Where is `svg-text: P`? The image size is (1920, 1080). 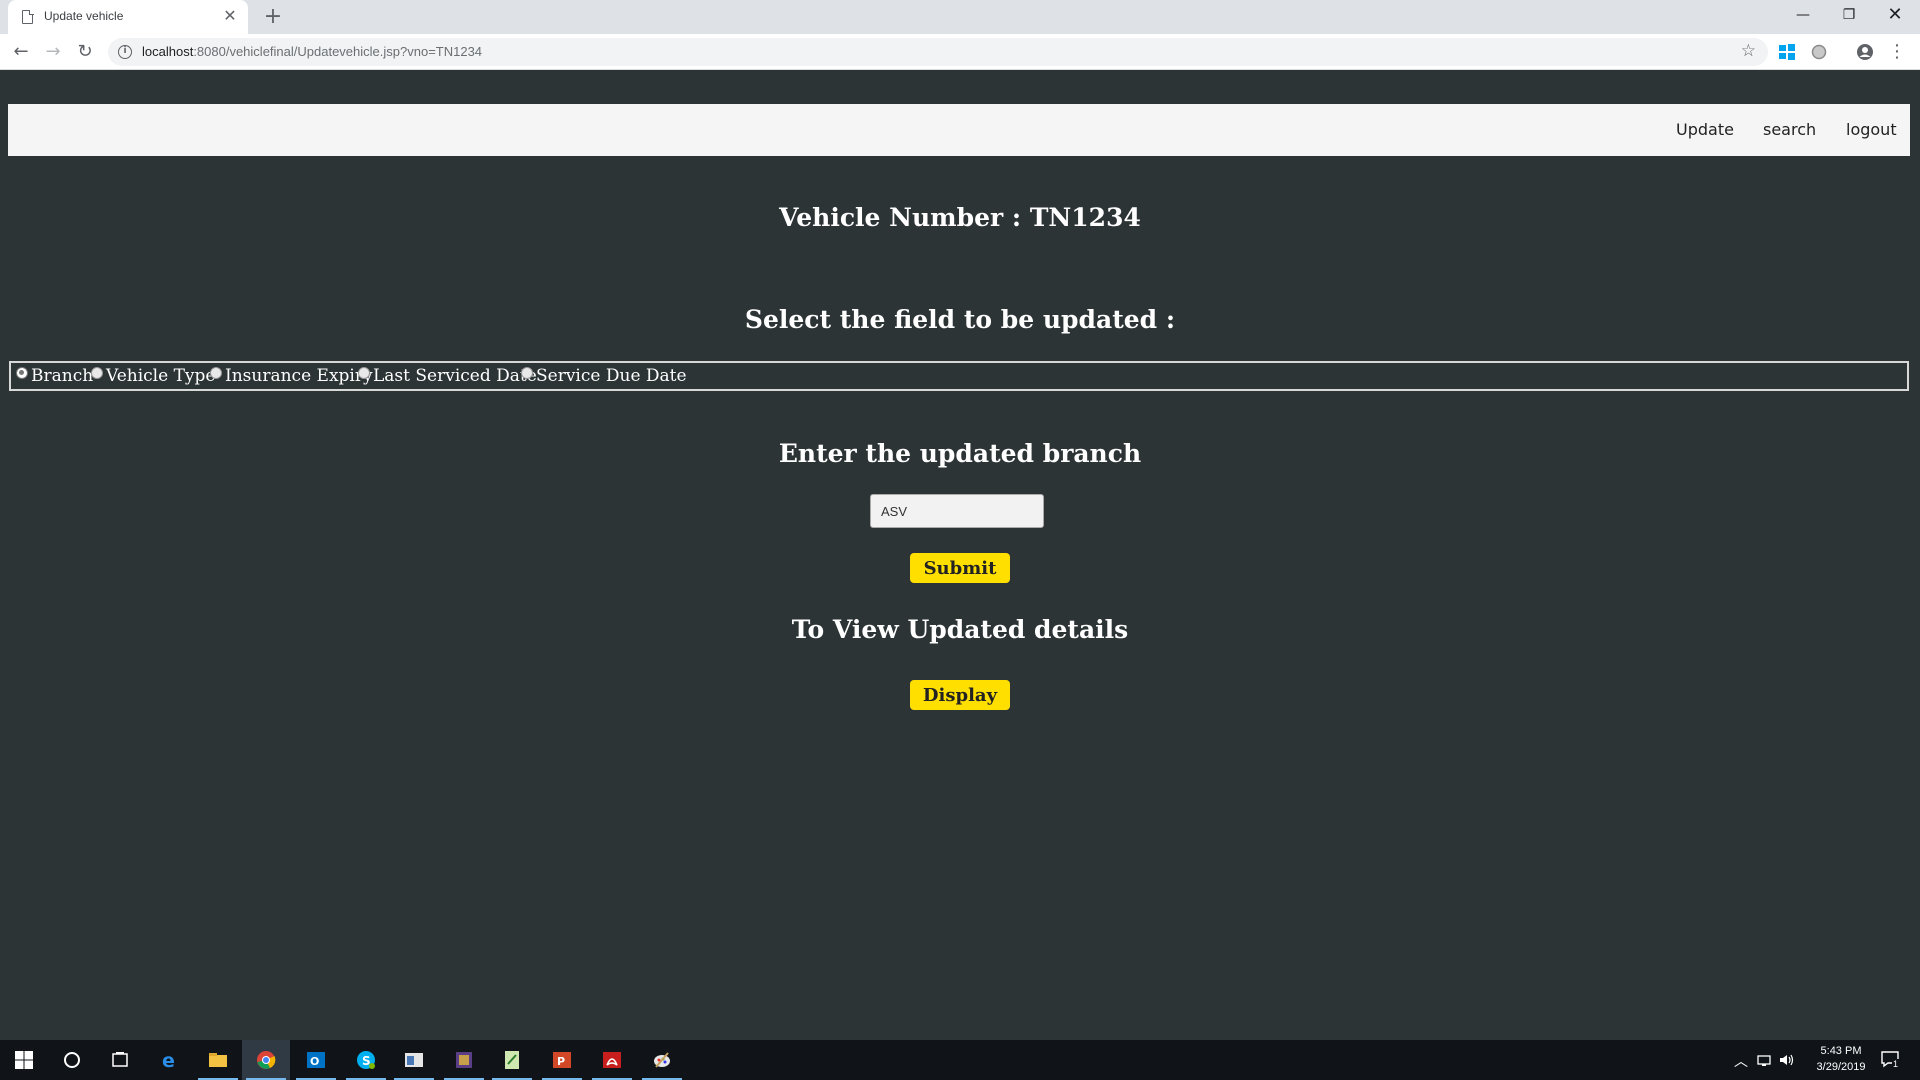 svg-text: P is located at coordinates (561, 1061).